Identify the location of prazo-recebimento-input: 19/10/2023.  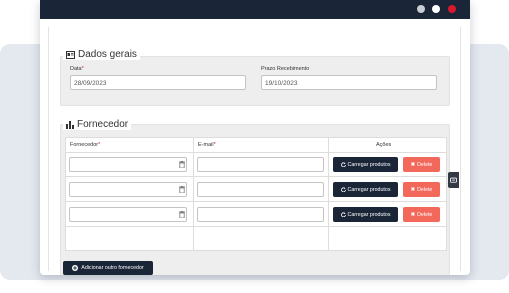
(349, 82).